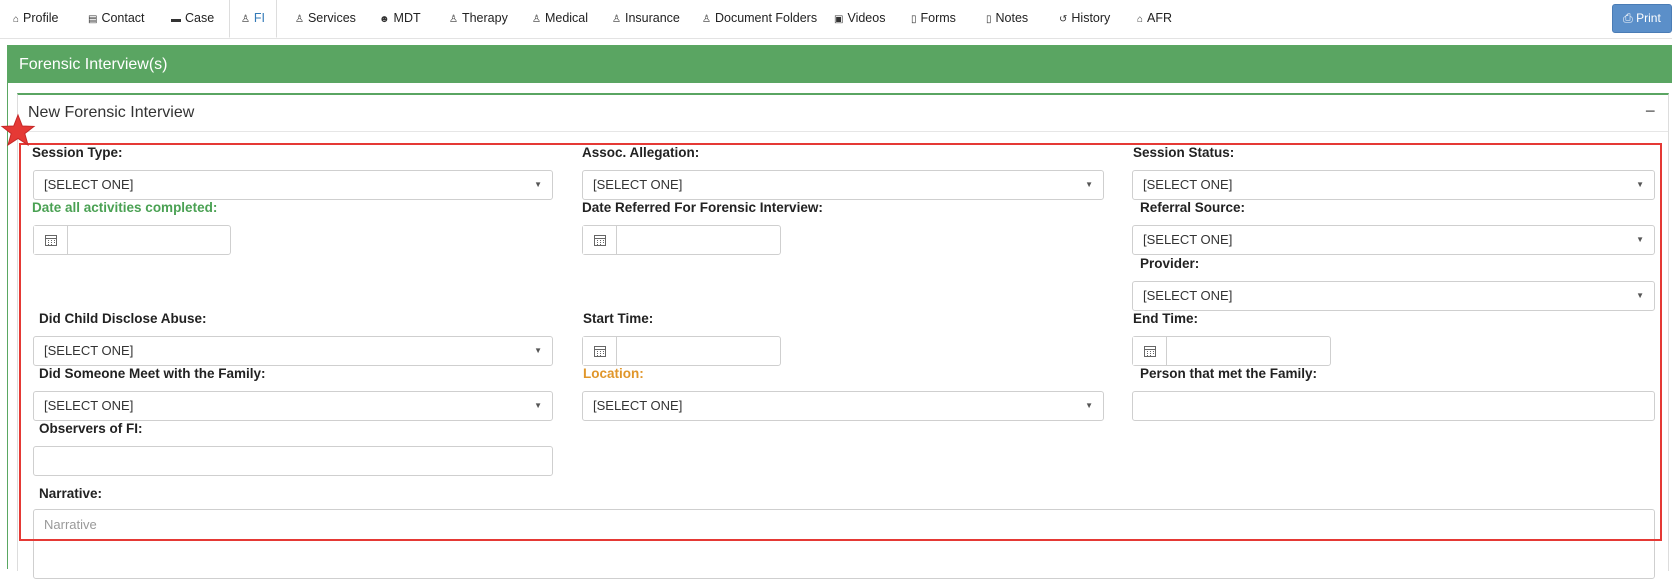 The width and height of the screenshot is (1672, 579). Describe the element at coordinates (293, 461) in the screenshot. I see `observers-input` at that location.